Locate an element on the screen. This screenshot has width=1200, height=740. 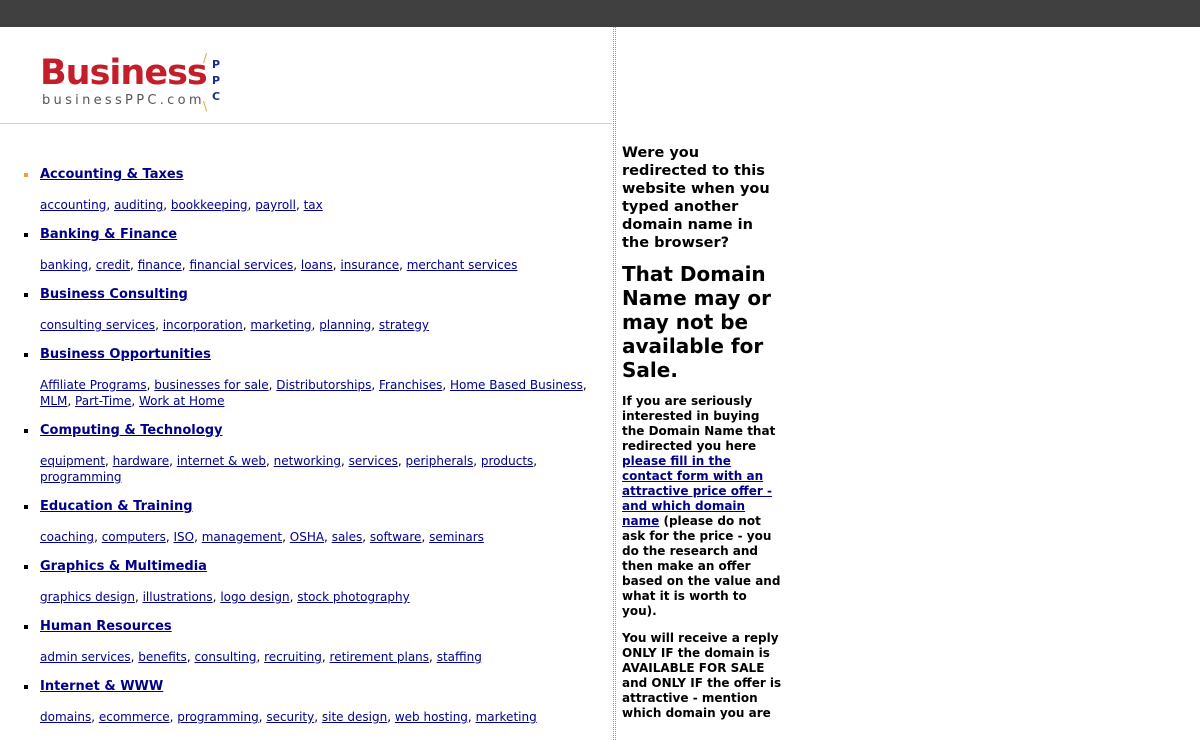
category-title-link: Business Opportunities is located at coordinates (326, 355).